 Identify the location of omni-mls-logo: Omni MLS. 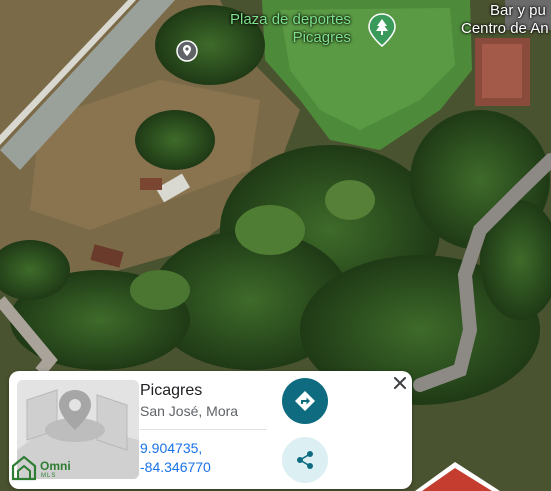
(42, 469).